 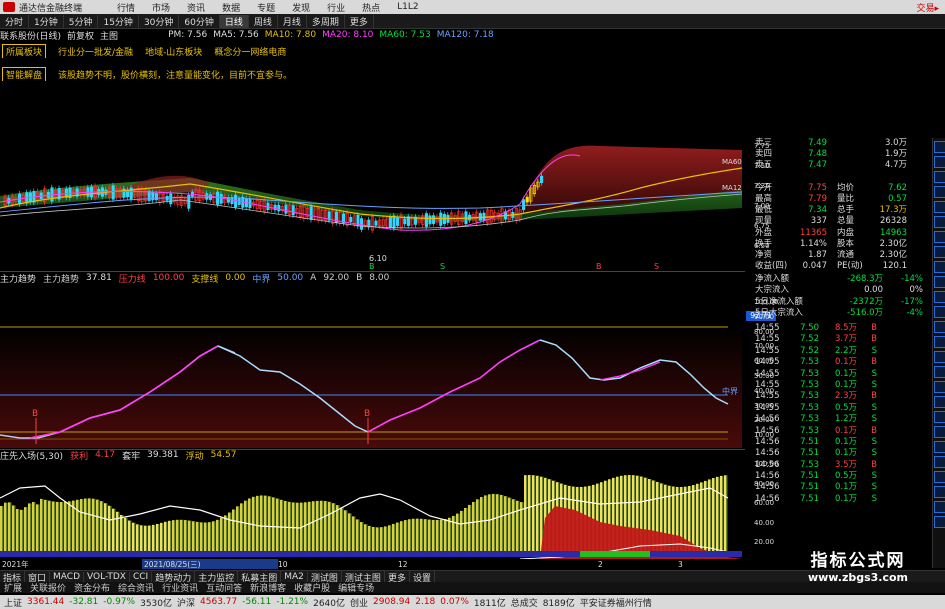 What do you see at coordinates (199, 21) in the screenshot?
I see `period-tab: 60分钟` at bounding box center [199, 21].